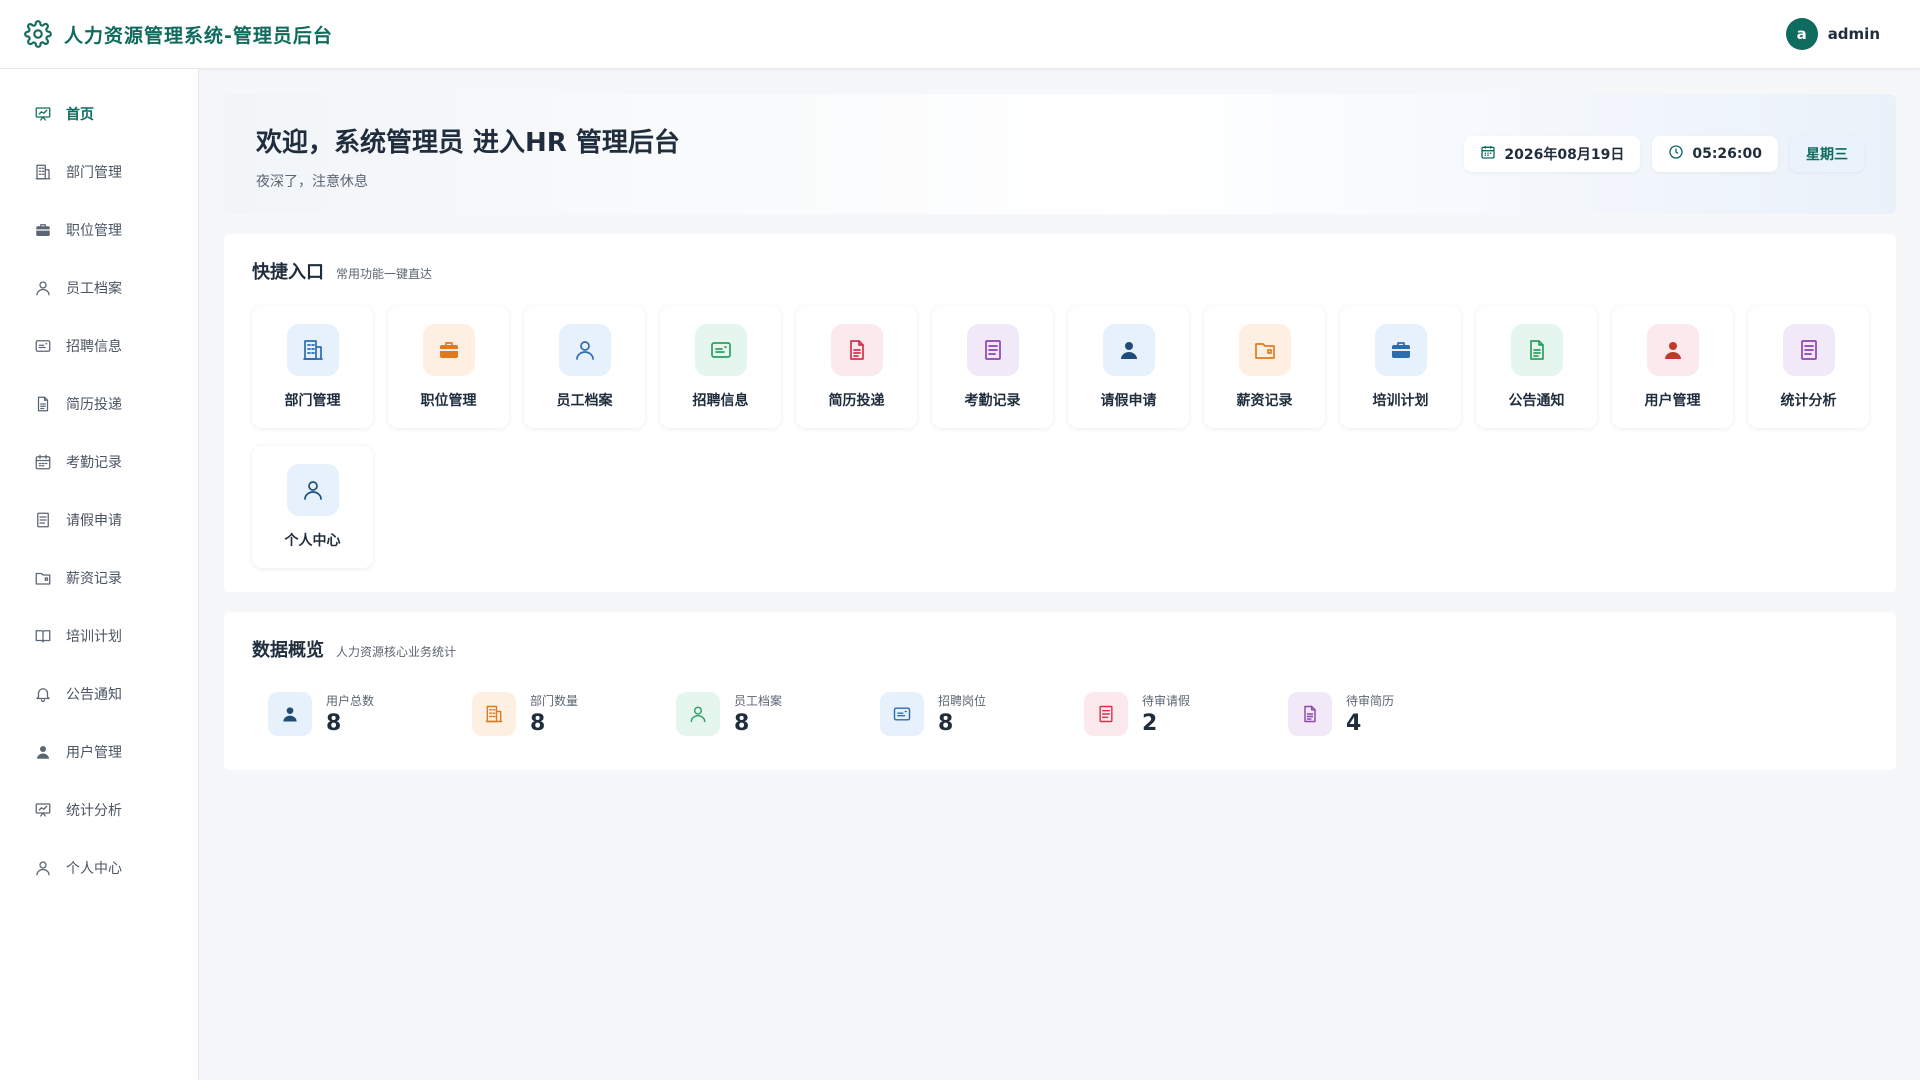  What do you see at coordinates (312, 401) in the screenshot?
I see `quick-entry-label: 部门管理` at bounding box center [312, 401].